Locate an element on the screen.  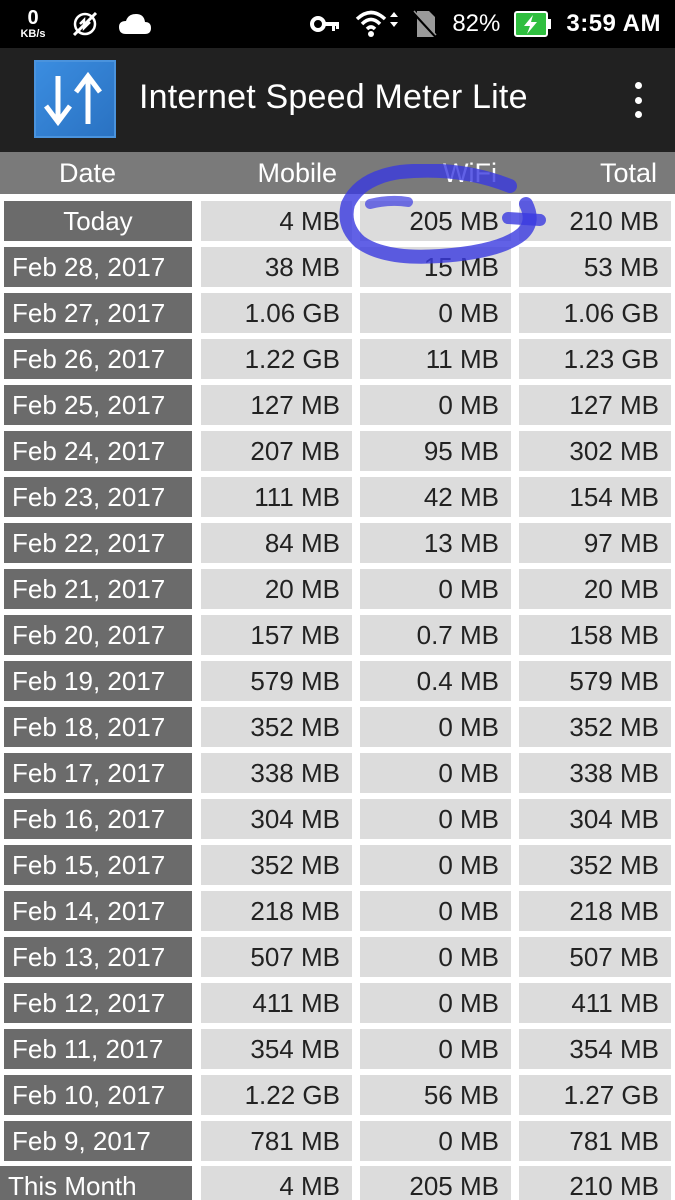
no-sim-icon is located at coordinates (425, 24).